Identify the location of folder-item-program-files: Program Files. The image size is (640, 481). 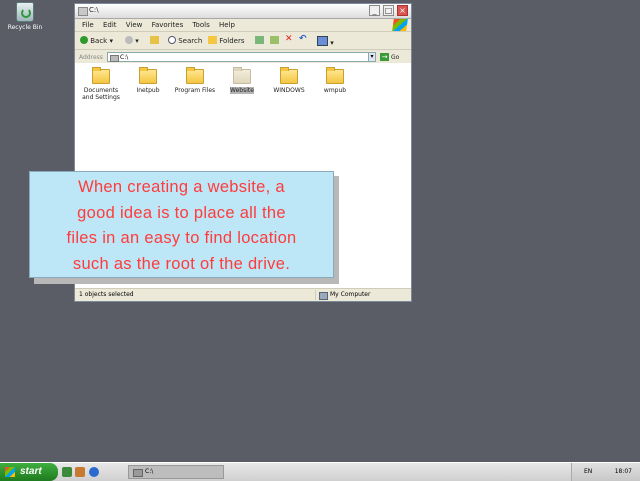
(195, 80).